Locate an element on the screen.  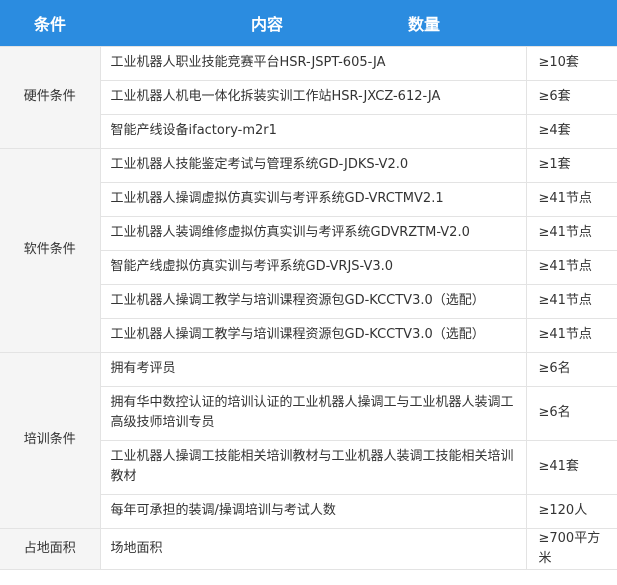
category-cell-area: 占地面积 is located at coordinates (50, 548).